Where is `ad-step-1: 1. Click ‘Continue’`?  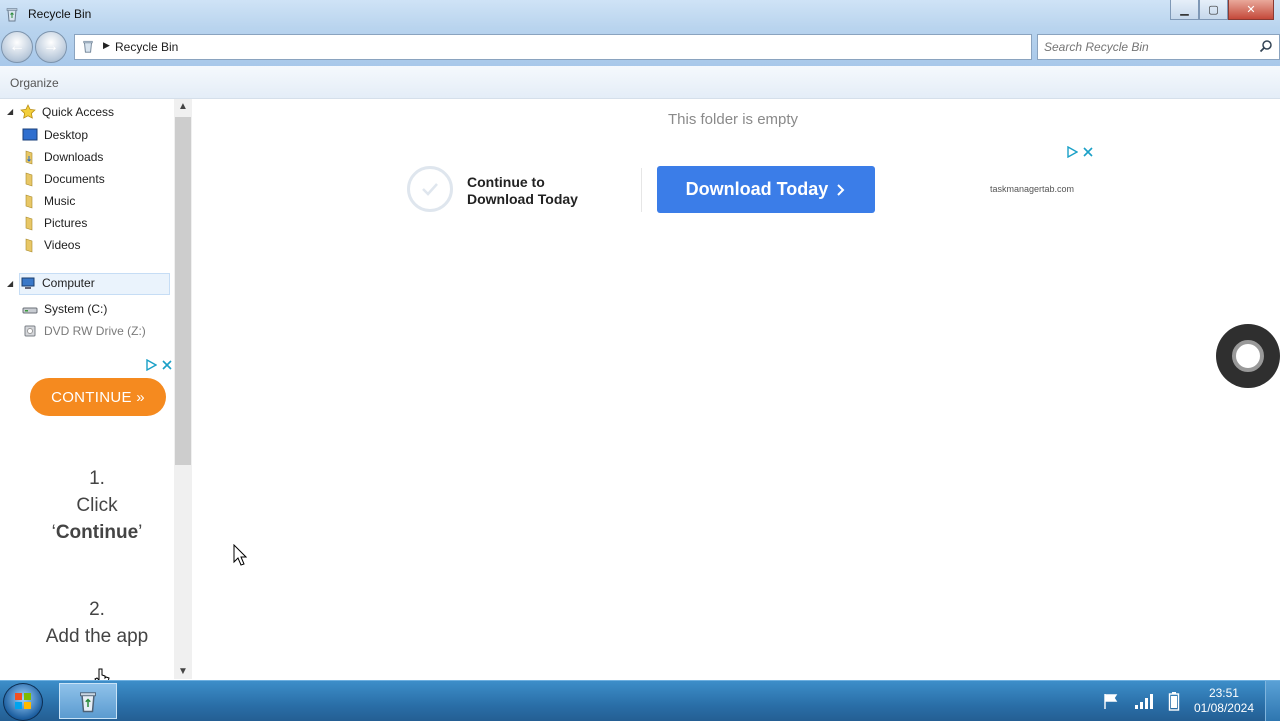
ad-step-1: 1. Click ‘Continue’ is located at coordinates (97, 505).